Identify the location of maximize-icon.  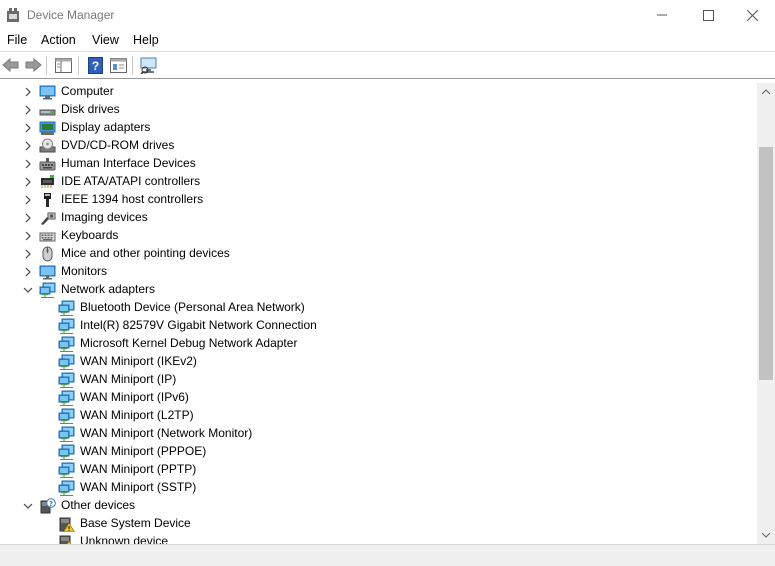
(708, 15).